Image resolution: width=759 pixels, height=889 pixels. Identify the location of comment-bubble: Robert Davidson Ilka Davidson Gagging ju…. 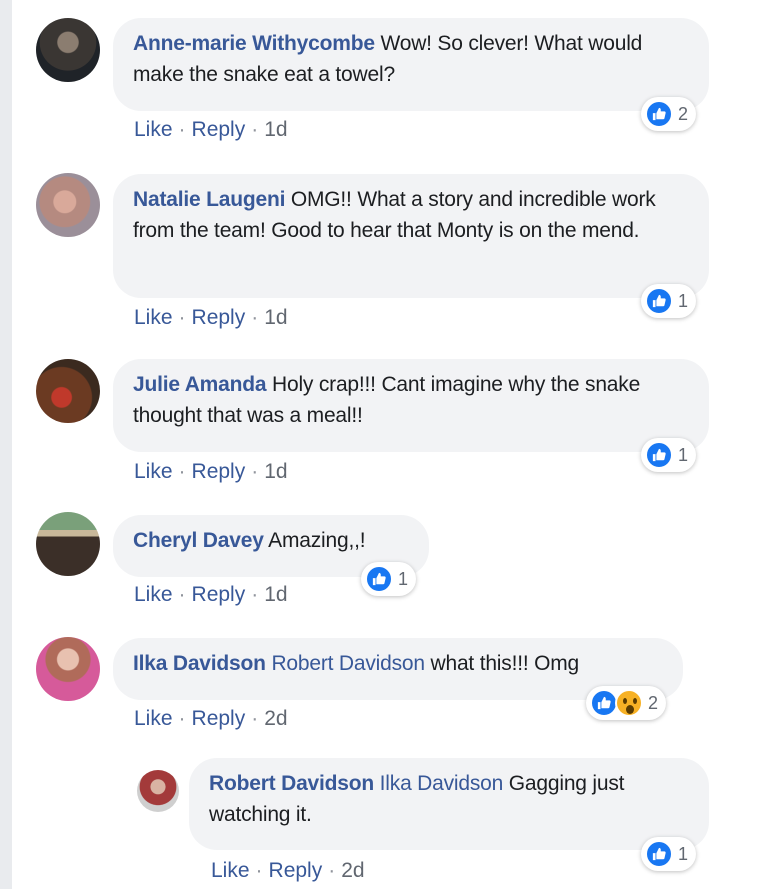
(449, 804).